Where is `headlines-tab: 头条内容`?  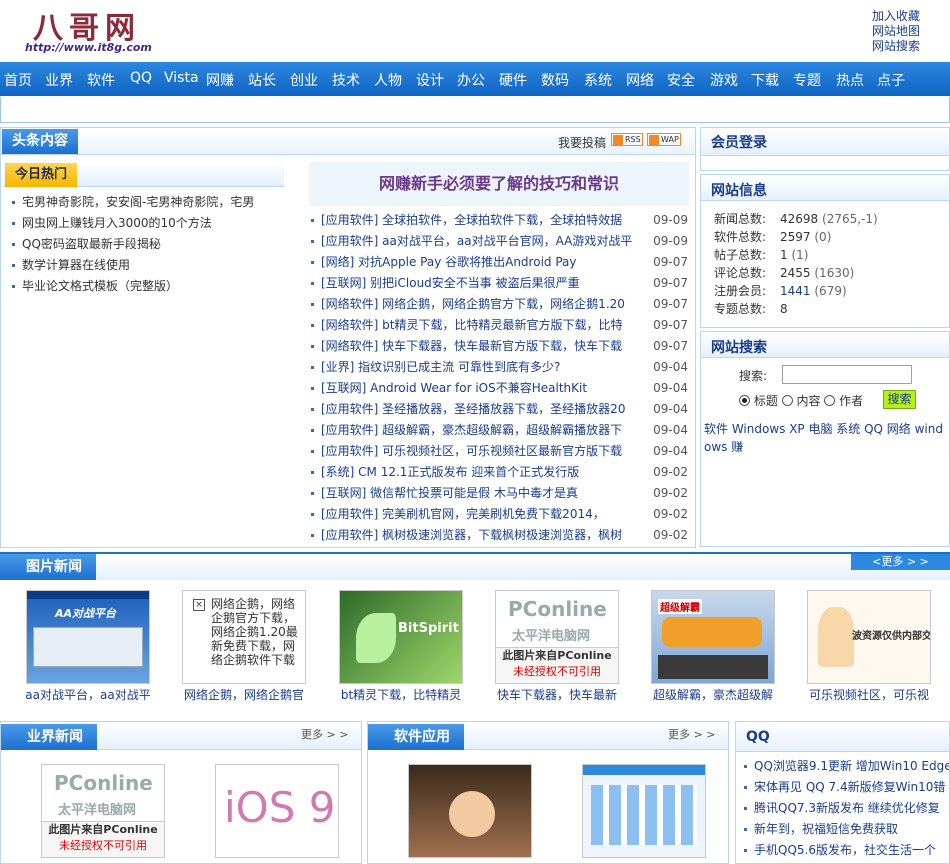
headlines-tab: 头条内容 is located at coordinates (40, 141).